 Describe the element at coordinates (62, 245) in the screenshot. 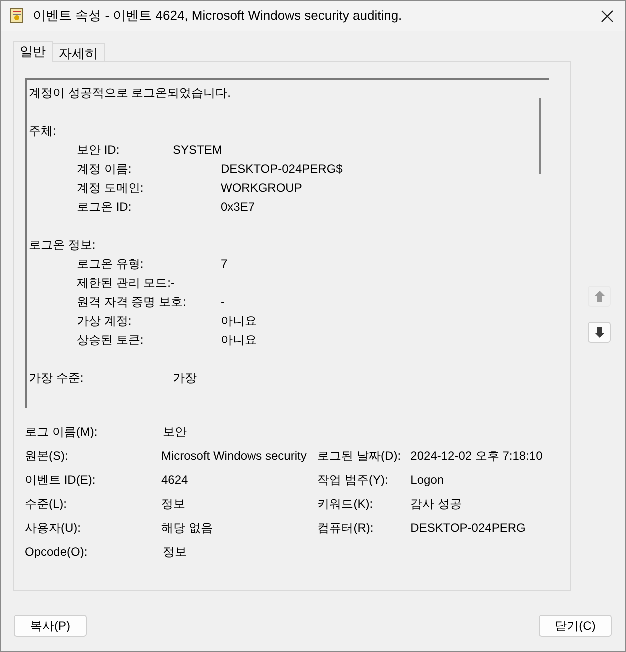

I see `description-line: 로그온 정보:` at that location.